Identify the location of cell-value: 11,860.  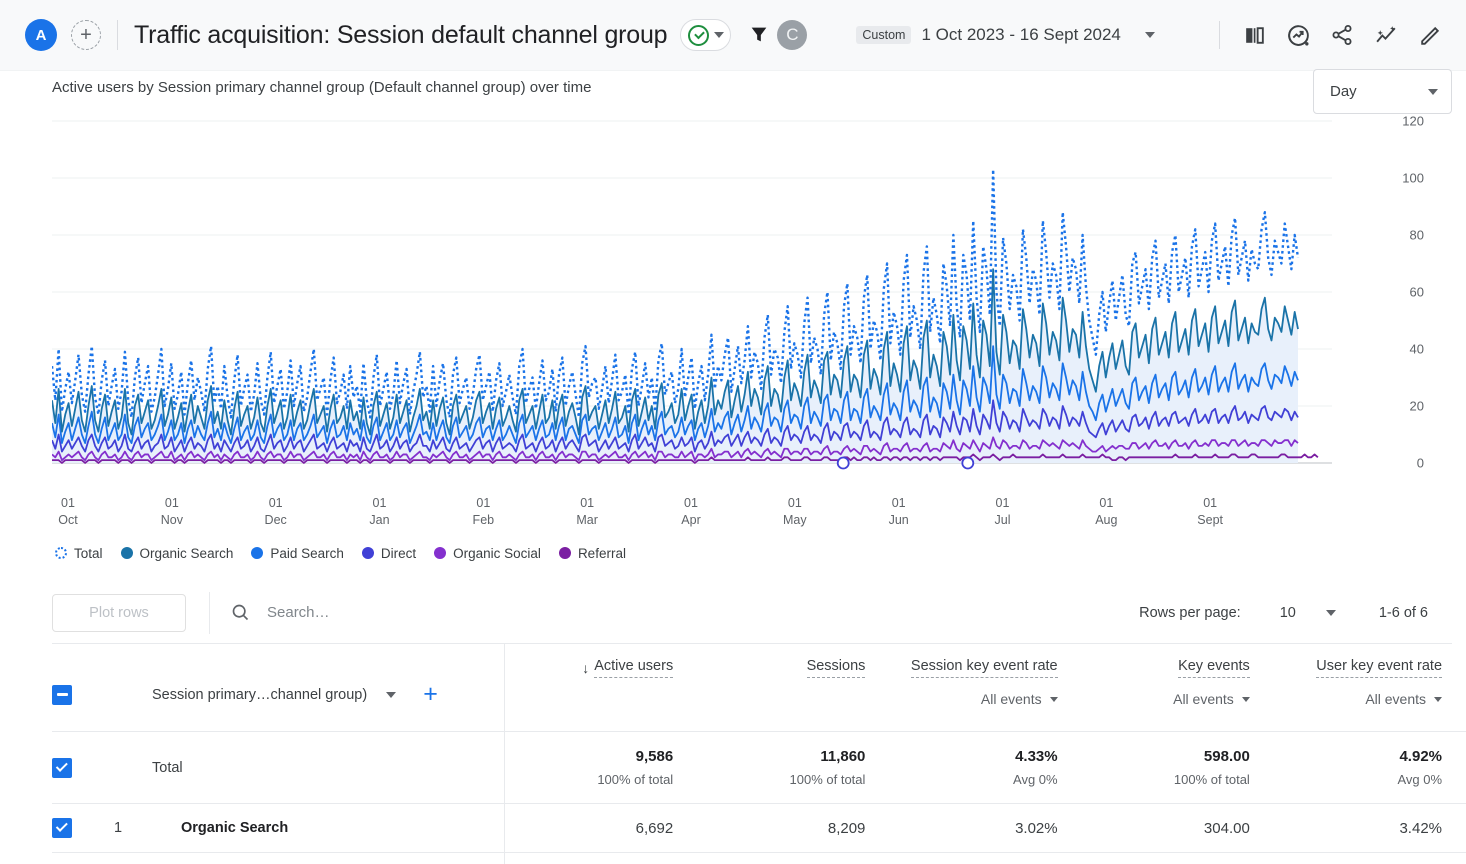
(843, 756).